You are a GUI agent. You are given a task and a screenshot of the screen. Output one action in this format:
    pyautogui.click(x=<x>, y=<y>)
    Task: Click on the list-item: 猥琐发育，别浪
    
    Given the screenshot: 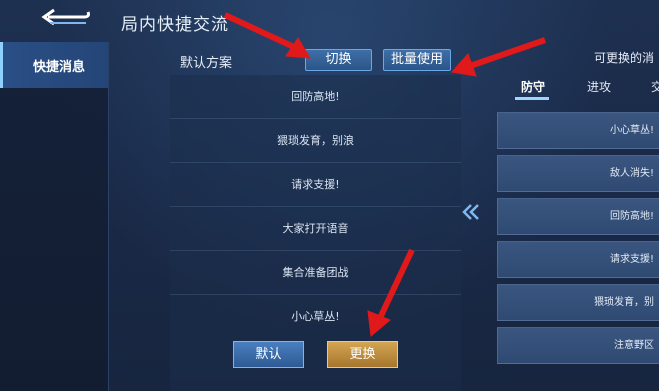 What is the action you would take?
    pyautogui.click(x=315, y=141)
    